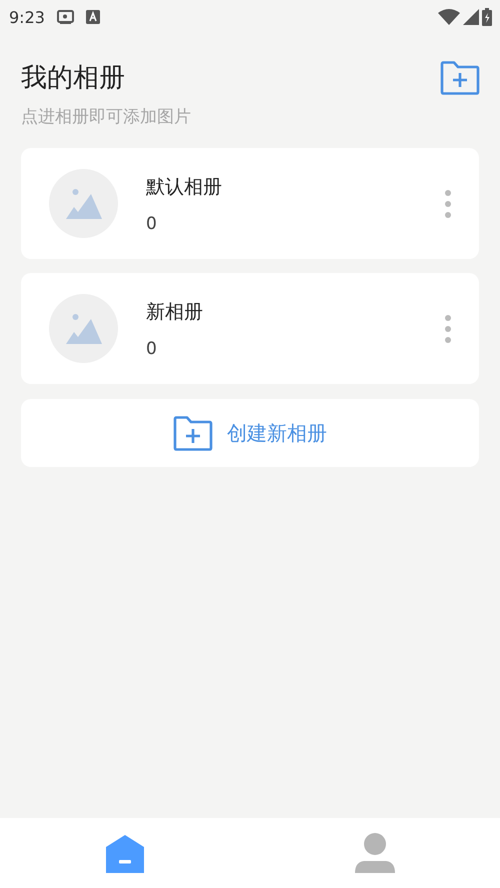  Describe the element at coordinates (27, 17) in the screenshot. I see `status-time: 9:23` at that location.